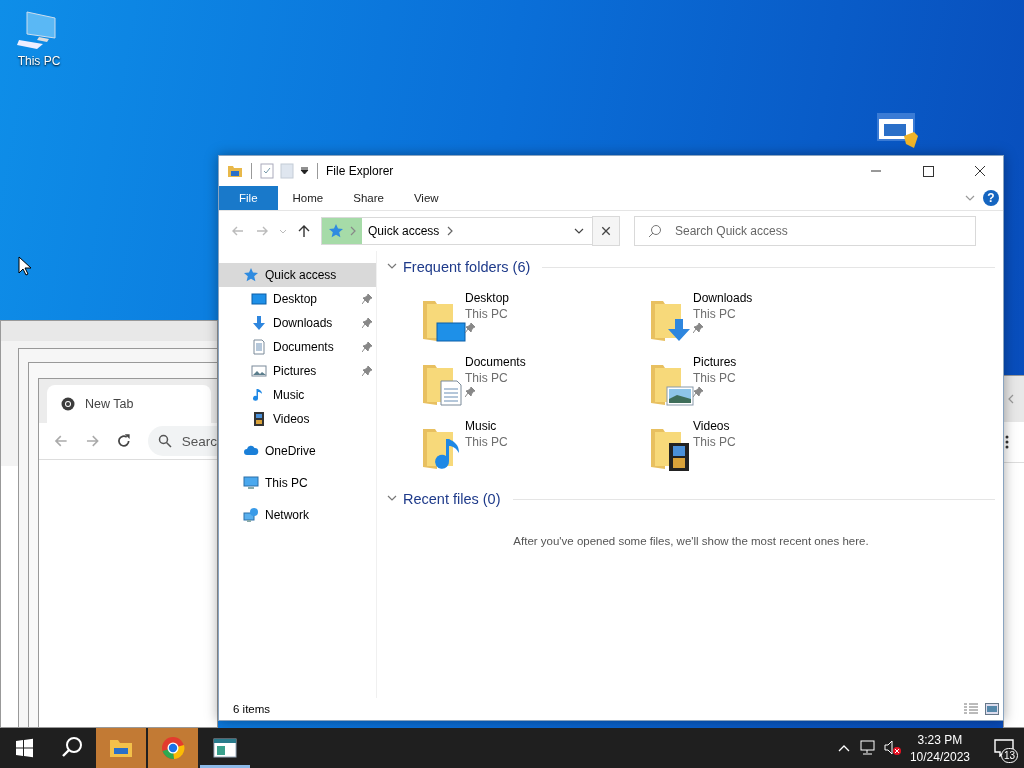 The width and height of the screenshot is (1024, 768). I want to click on section-header: Frequent folders (6), so click(467, 267).